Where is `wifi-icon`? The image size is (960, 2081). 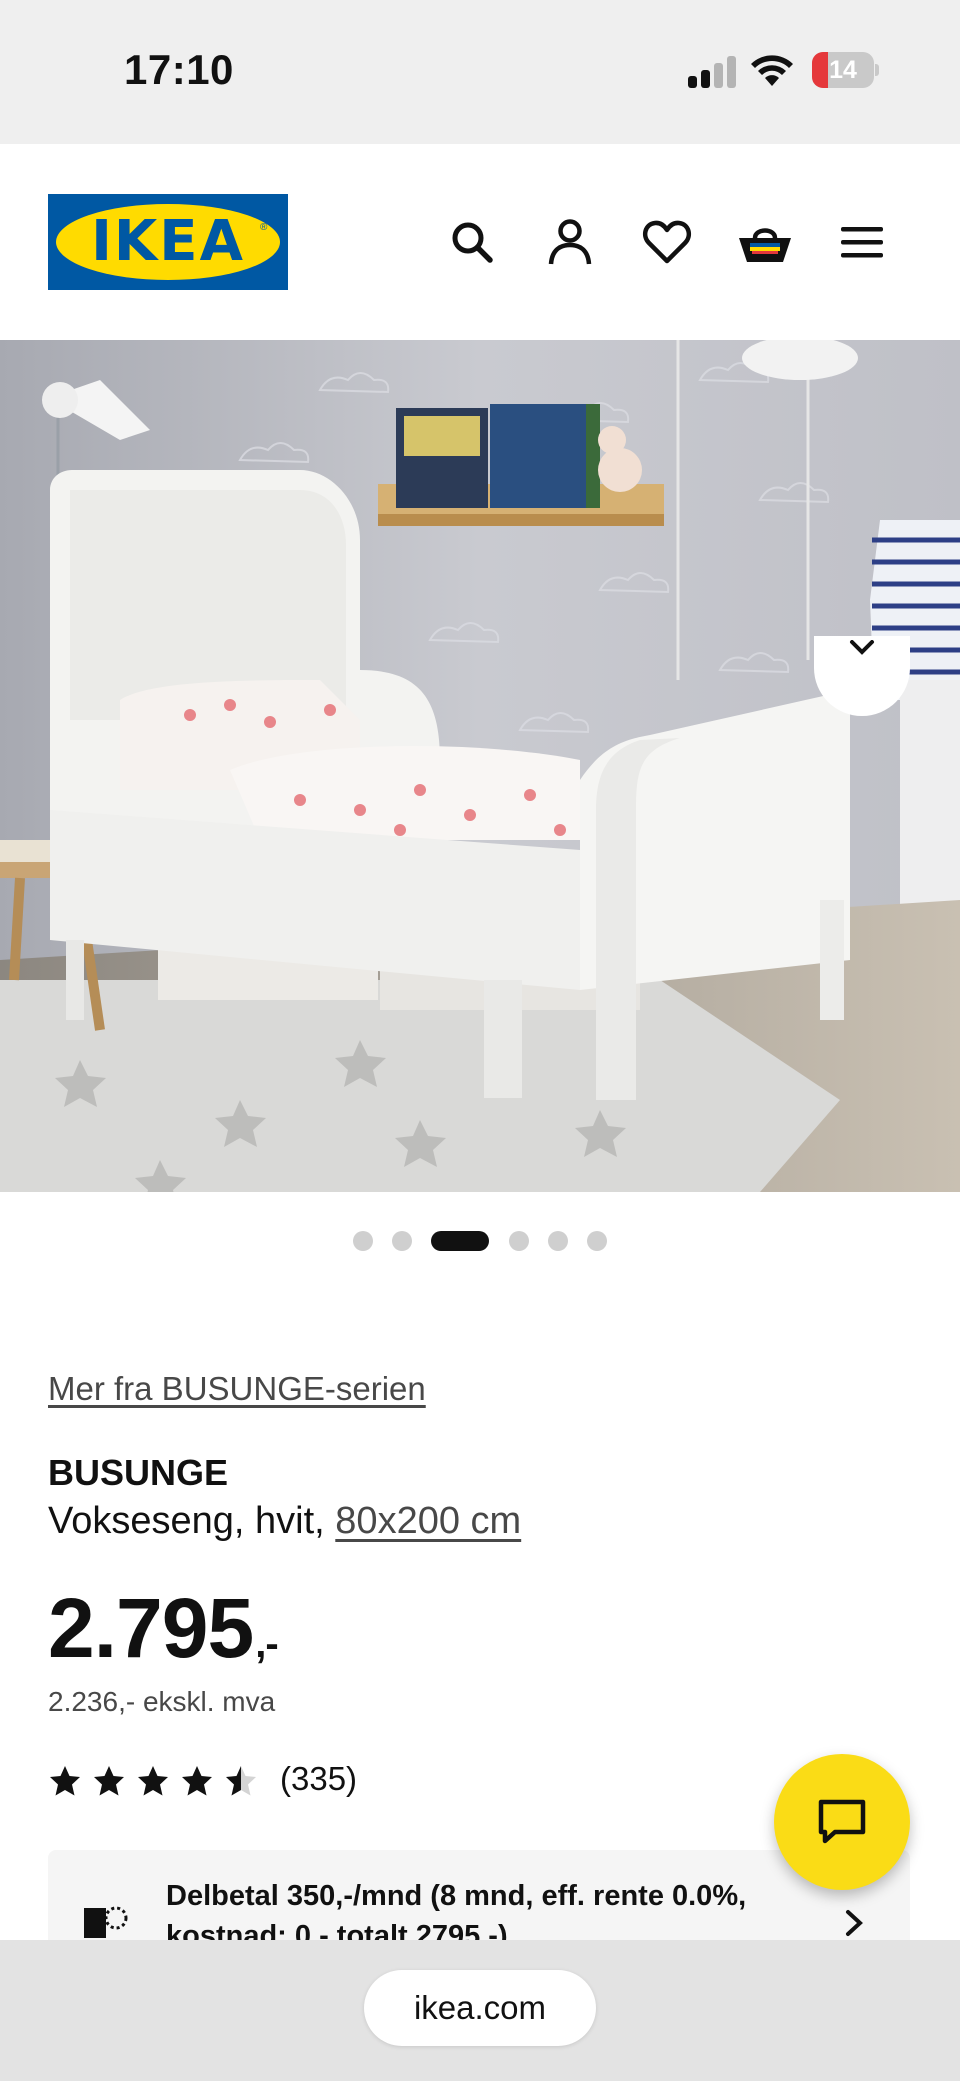 wifi-icon is located at coordinates (772, 70).